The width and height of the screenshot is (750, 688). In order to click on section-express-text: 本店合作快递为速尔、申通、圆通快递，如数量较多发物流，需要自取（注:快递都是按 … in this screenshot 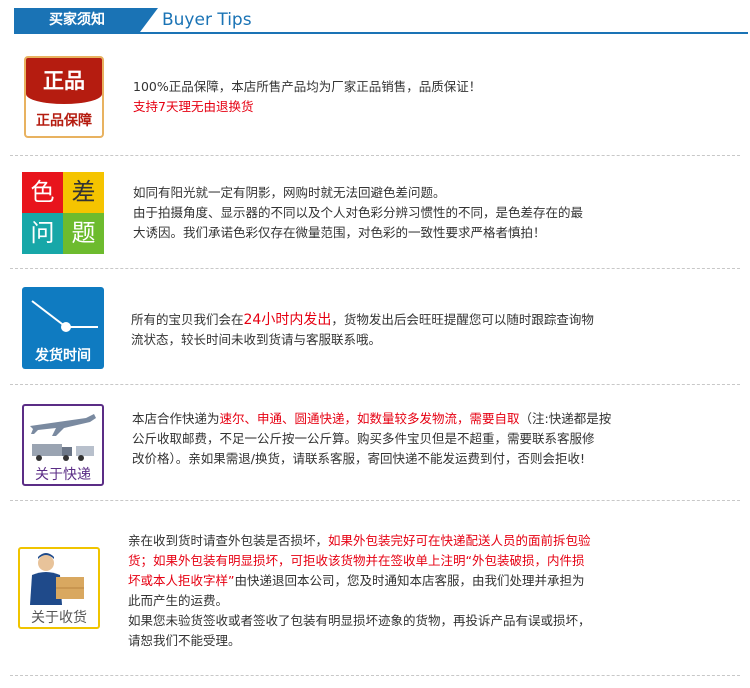, I will do `click(371, 439)`.